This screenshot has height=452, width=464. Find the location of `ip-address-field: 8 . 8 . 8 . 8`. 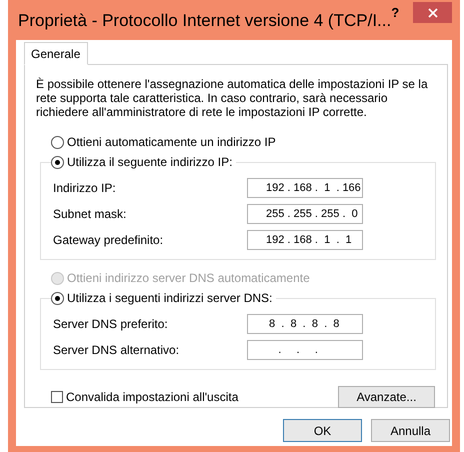

ip-address-field: 8 . 8 . 8 . 8 is located at coordinates (305, 324).